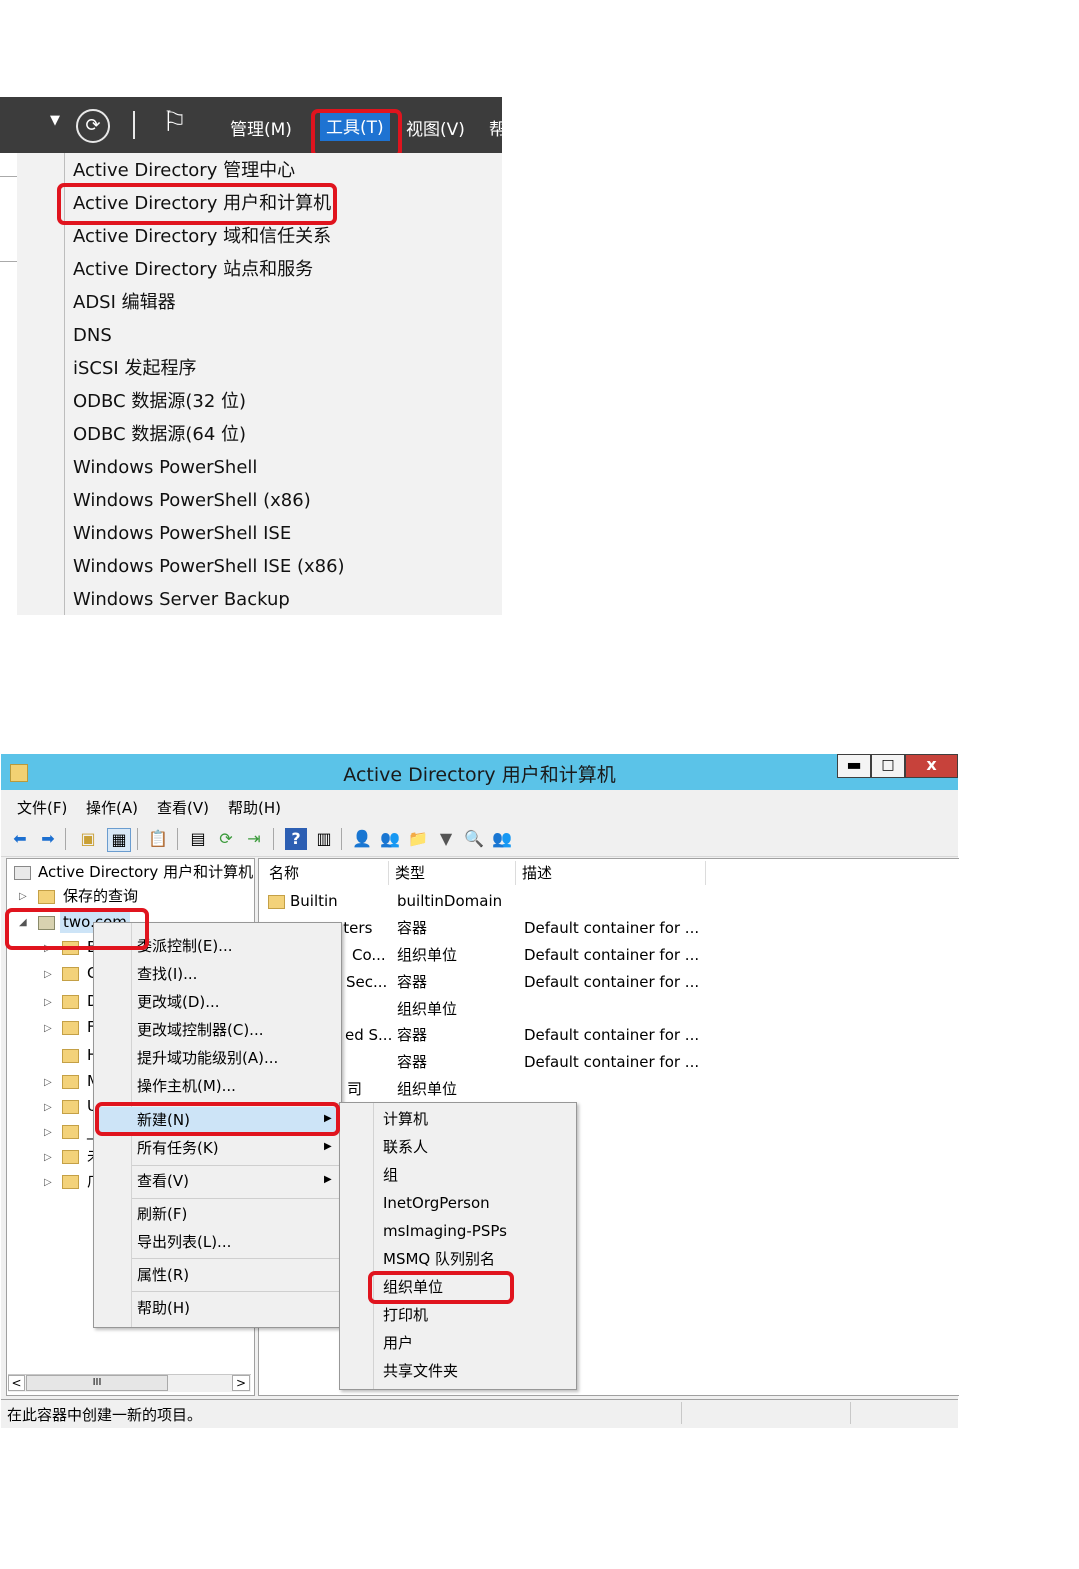 This screenshot has height=1569, width=1079. What do you see at coordinates (452, 873) in the screenshot?
I see `column-header-type: 类型` at bounding box center [452, 873].